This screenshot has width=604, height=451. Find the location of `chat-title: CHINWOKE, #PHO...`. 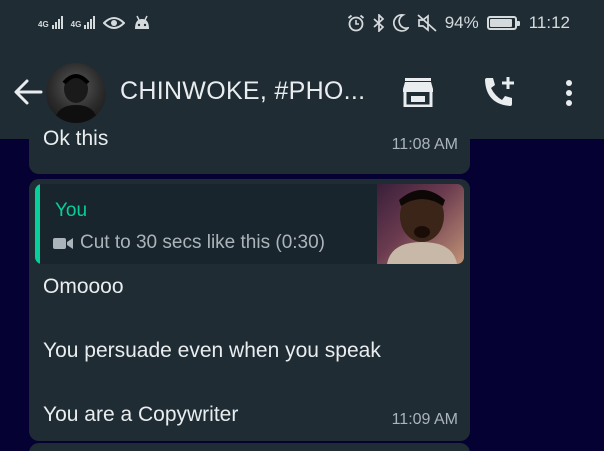

chat-title: CHINWOKE, #PHO... is located at coordinates (242, 91).